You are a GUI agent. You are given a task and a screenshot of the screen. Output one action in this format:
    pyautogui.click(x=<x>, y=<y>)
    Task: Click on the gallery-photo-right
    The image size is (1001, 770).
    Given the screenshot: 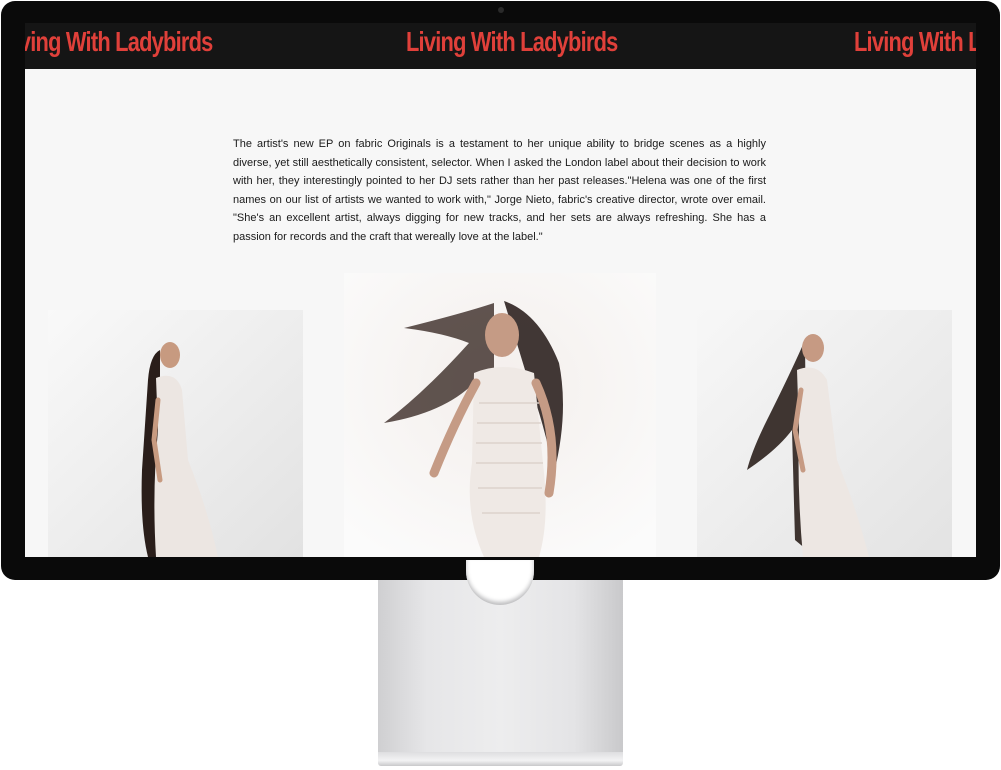 What is the action you would take?
    pyautogui.click(x=824, y=433)
    